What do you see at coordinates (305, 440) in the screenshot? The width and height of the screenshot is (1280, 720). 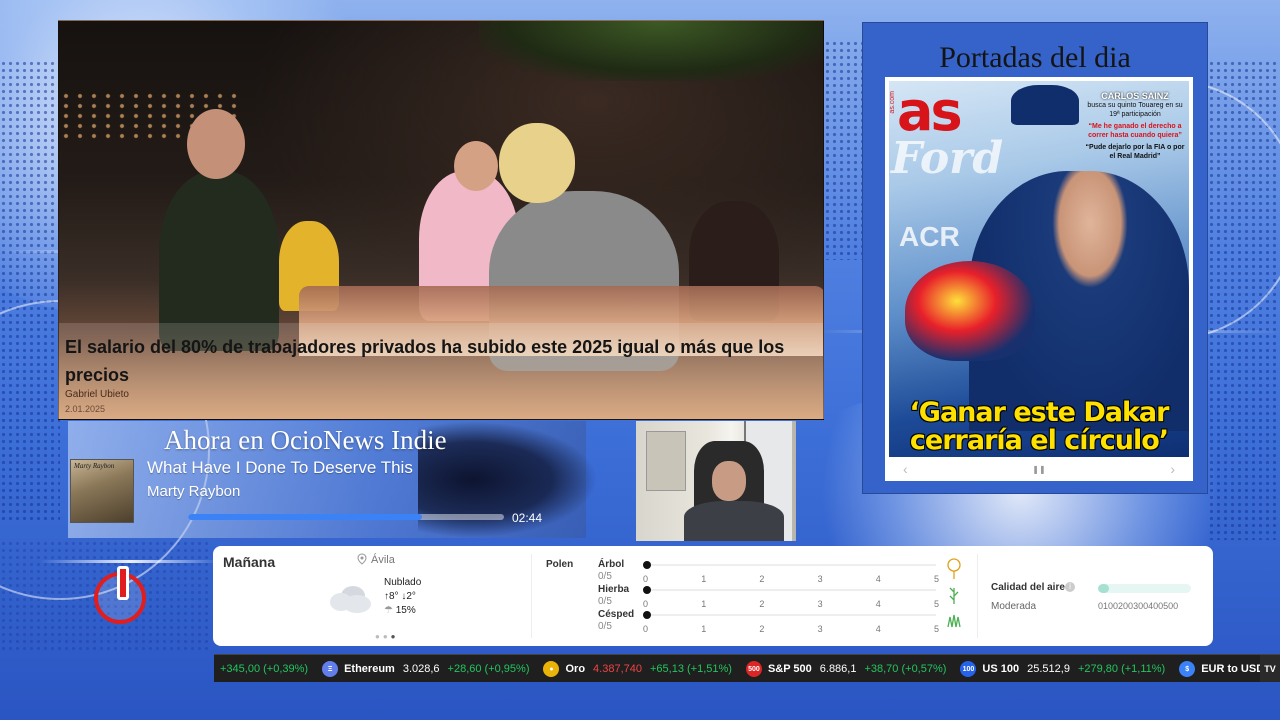 I see `now-playing-header: Ahora en OcioNews Indie` at bounding box center [305, 440].